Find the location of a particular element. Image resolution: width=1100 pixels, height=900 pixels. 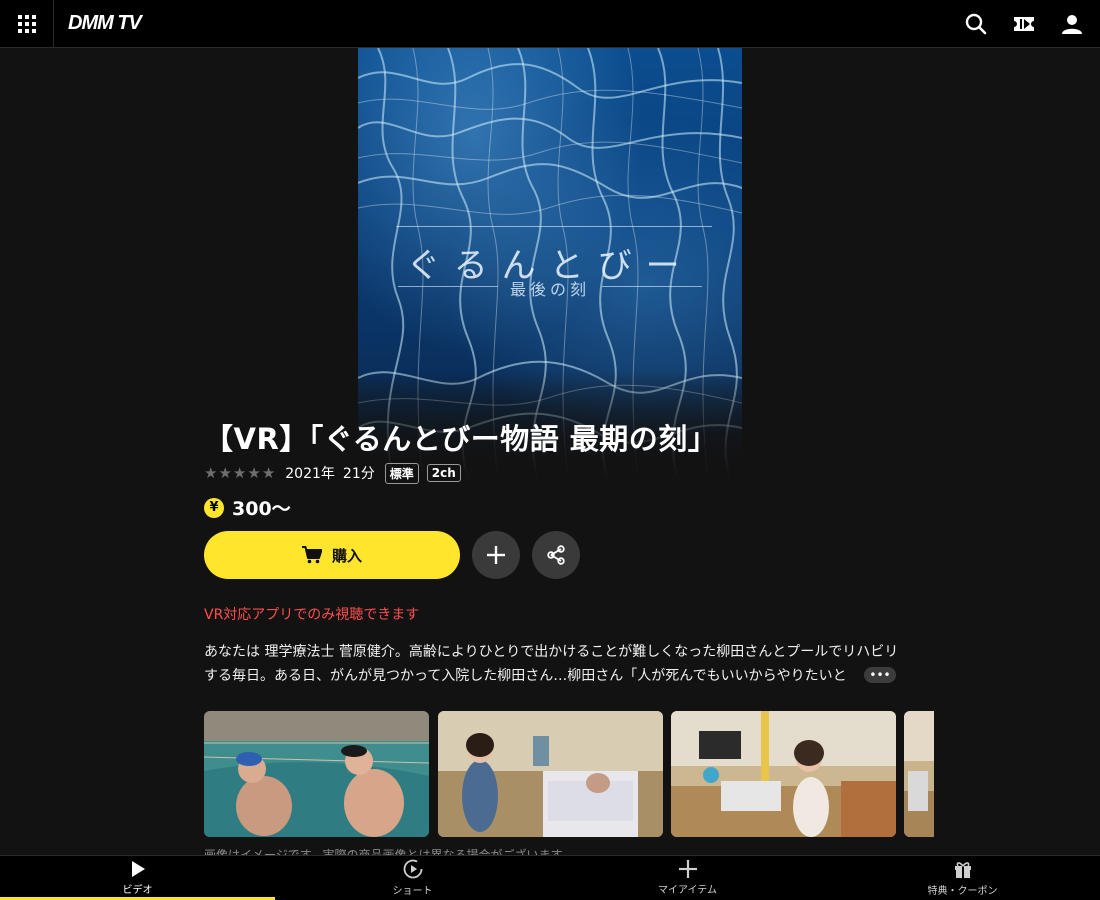

ticket-icon is located at coordinates (1024, 24).